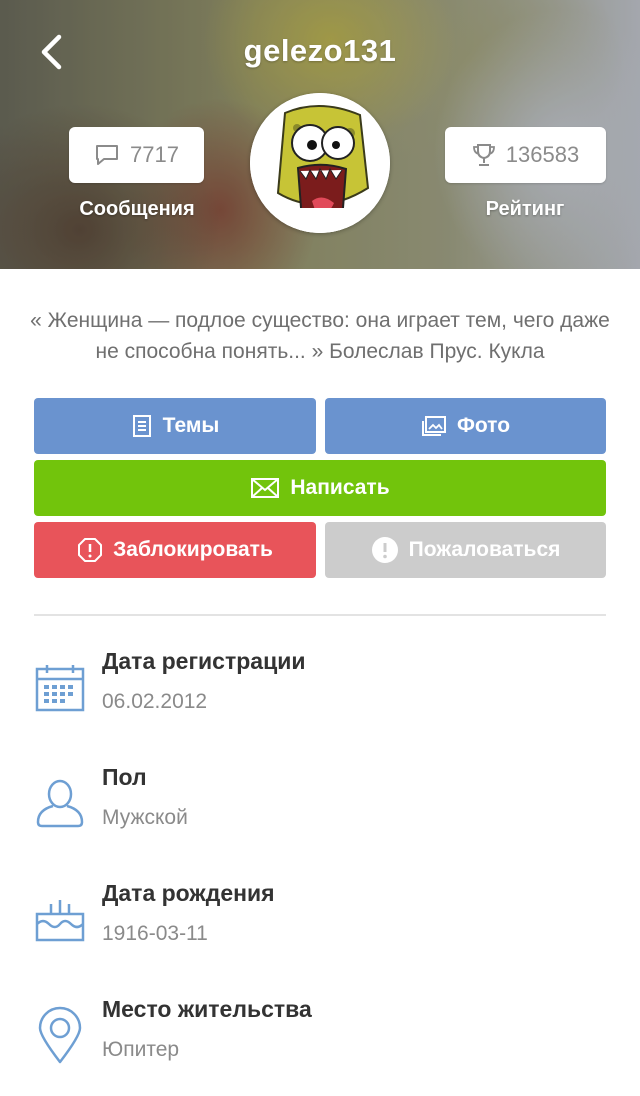 This screenshot has height=1096, width=640. What do you see at coordinates (384, 550) in the screenshot?
I see `exclamation-circle-icon` at bounding box center [384, 550].